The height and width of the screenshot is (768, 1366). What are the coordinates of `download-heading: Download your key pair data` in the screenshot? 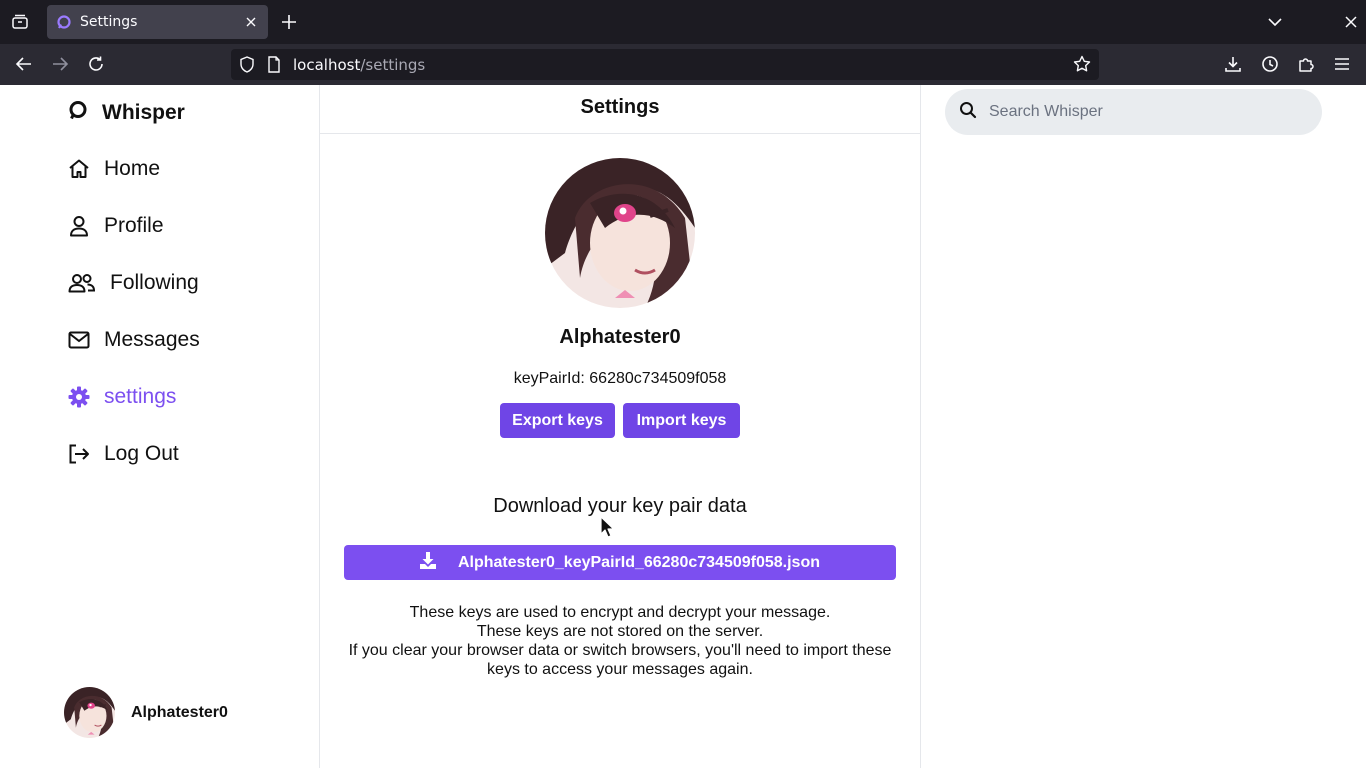 It's located at (620, 506).